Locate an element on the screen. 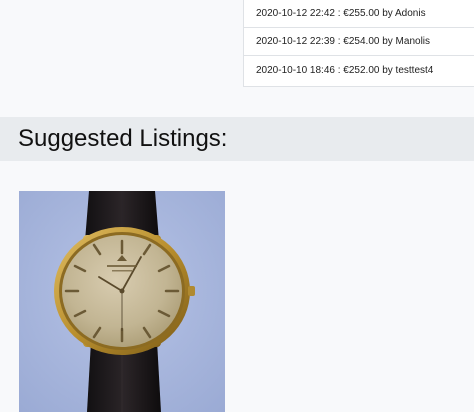 The image size is (474, 412). suggested-listings-title: Suggested Listings: is located at coordinates (123, 138).